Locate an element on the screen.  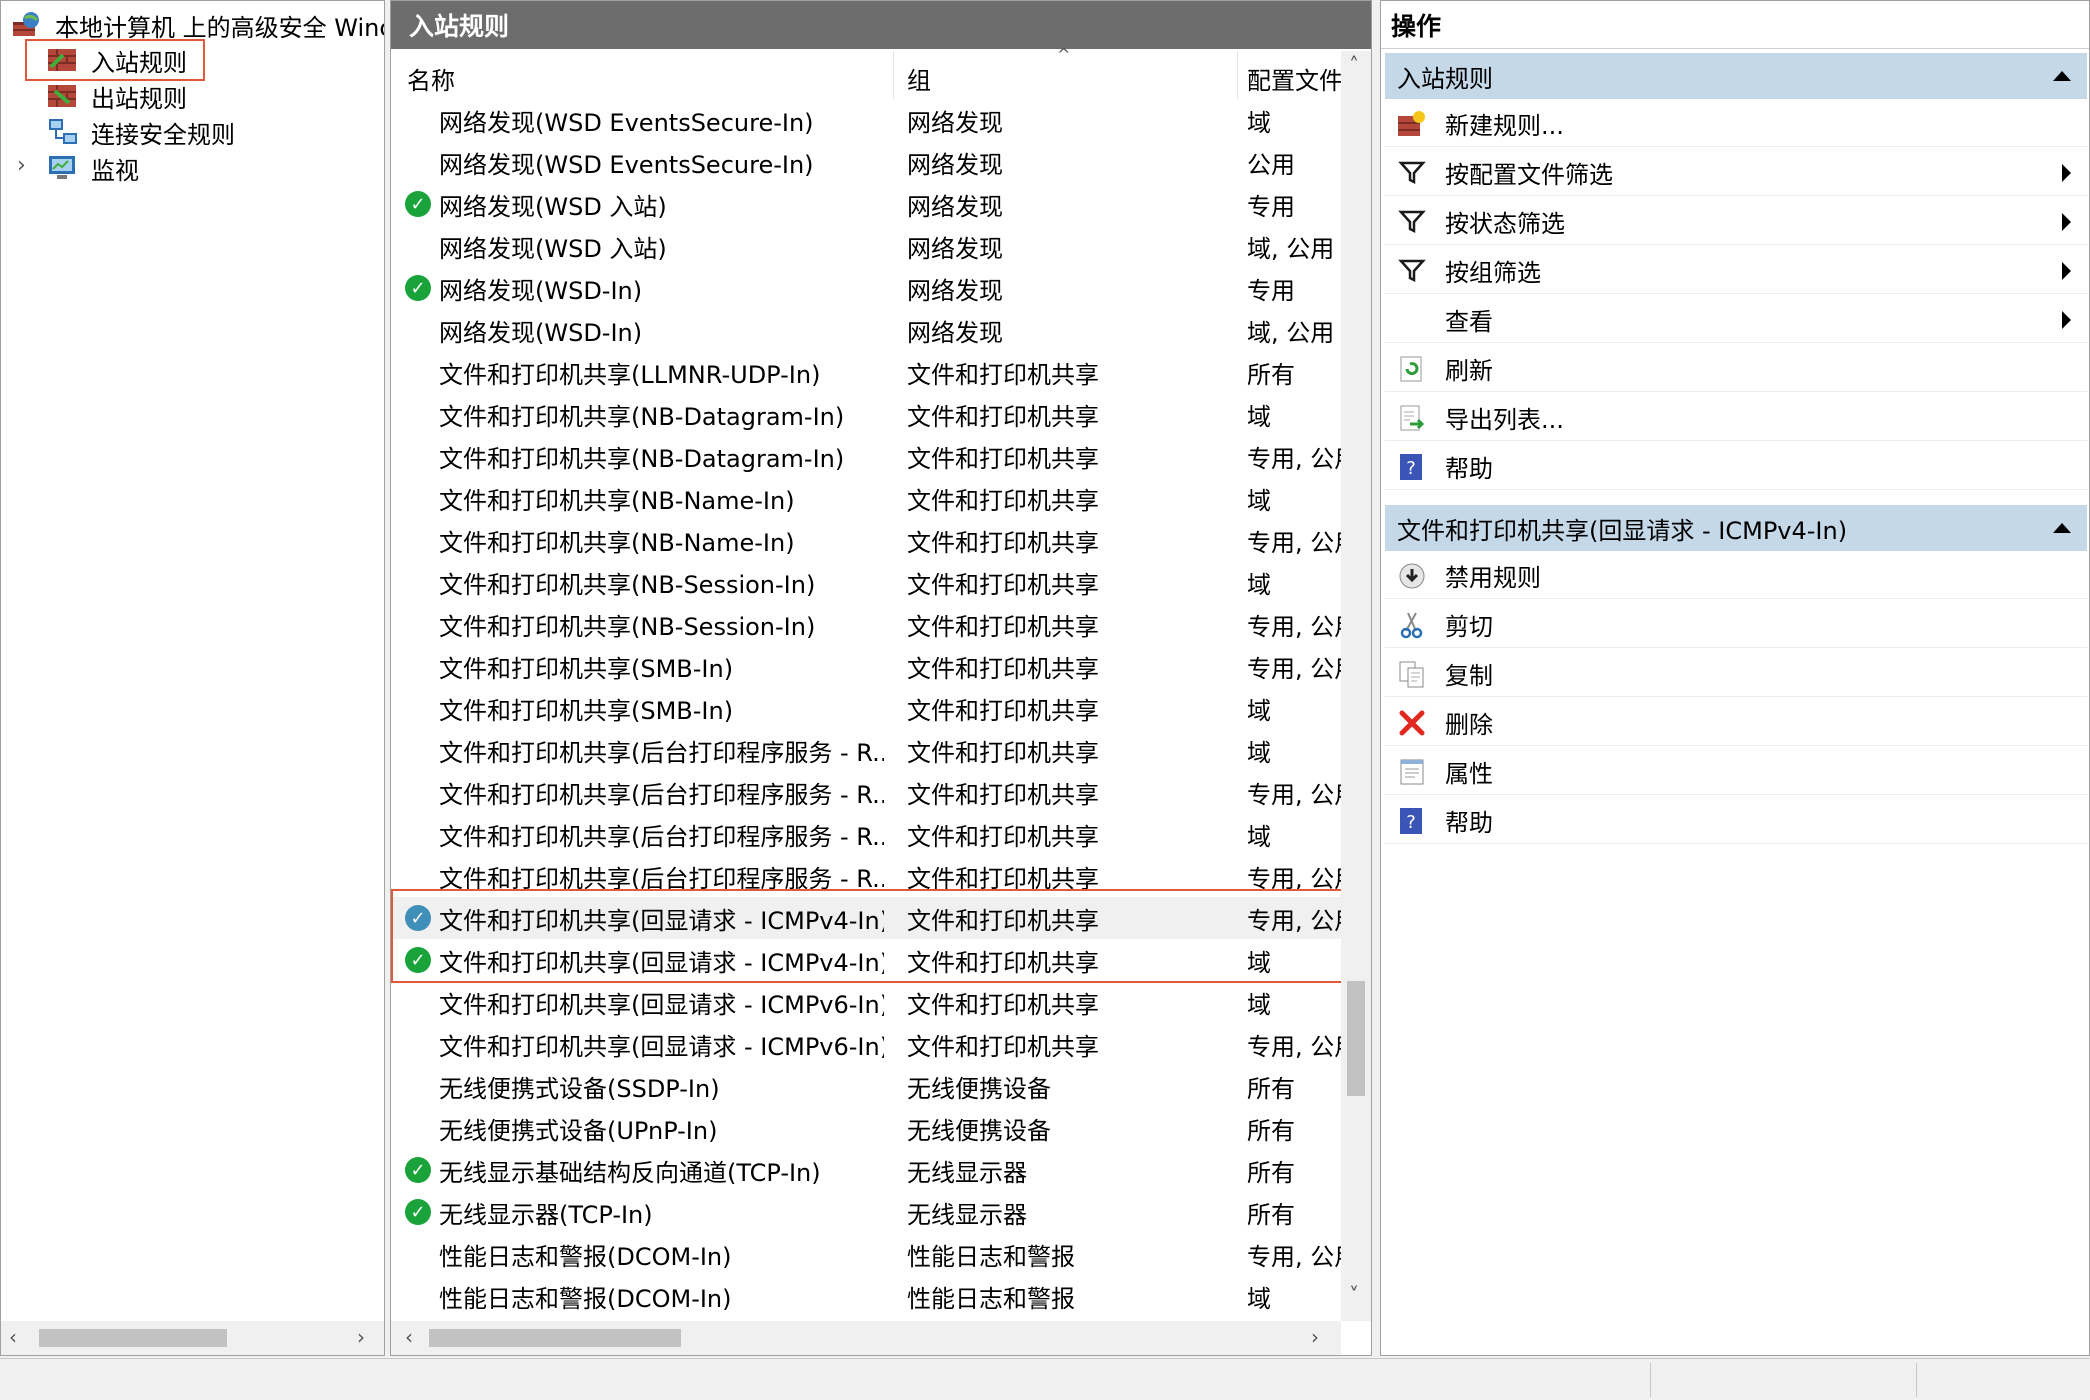
rule-profile-cell: 专用 is located at coordinates (1271, 290).